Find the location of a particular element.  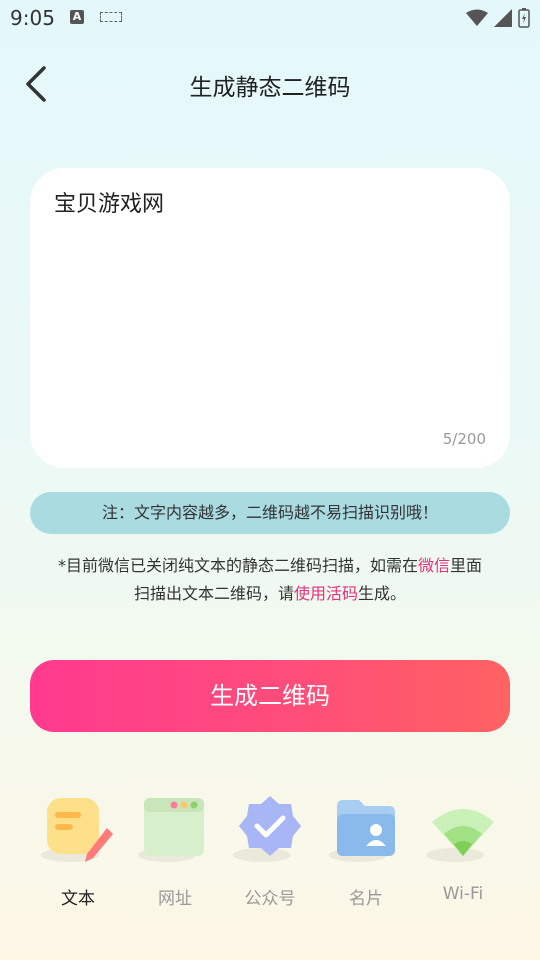

tab-label: 文本 is located at coordinates (78, 899).